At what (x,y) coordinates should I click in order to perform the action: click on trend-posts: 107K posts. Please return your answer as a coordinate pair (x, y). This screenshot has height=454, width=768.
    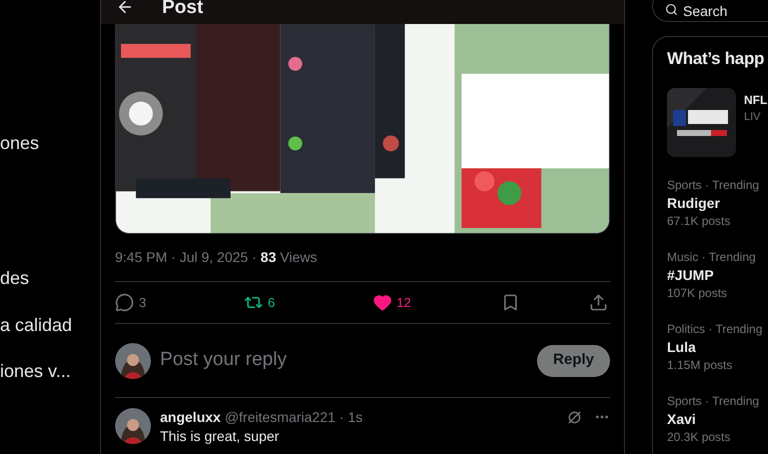
    Looking at the image, I should click on (697, 293).